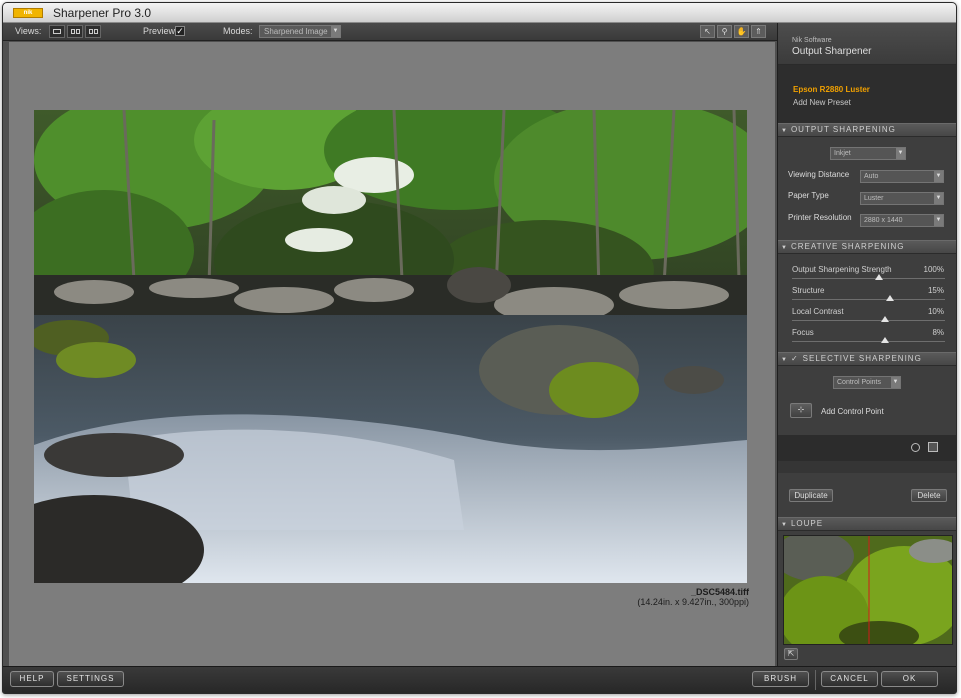  I want to click on view-single-button, so click(57, 31).